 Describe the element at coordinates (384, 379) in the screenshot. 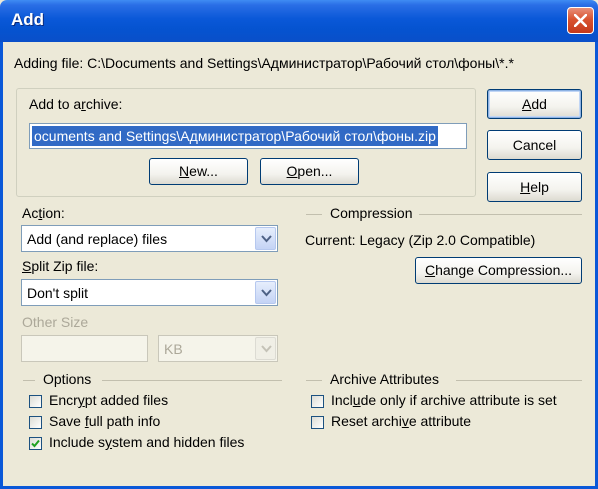

I see `attributes-header: Archive Attributes` at that location.